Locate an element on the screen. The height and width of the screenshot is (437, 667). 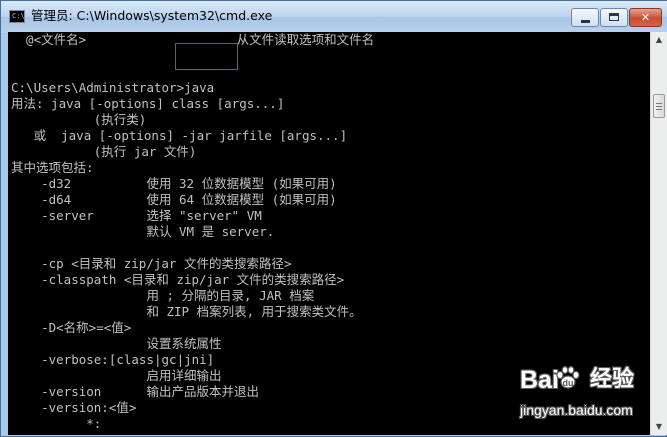
cmd-icon: C:\ is located at coordinates (17, 16).